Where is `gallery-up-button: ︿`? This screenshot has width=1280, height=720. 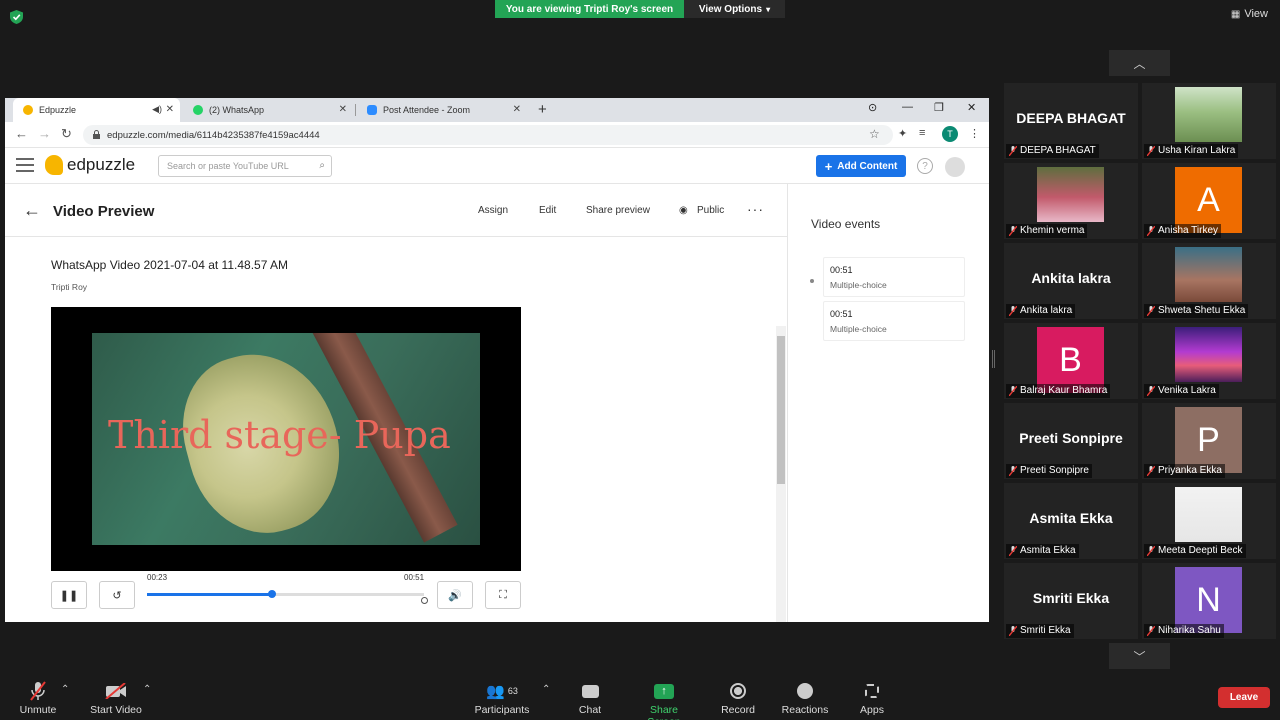 gallery-up-button: ︿ is located at coordinates (1139, 63).